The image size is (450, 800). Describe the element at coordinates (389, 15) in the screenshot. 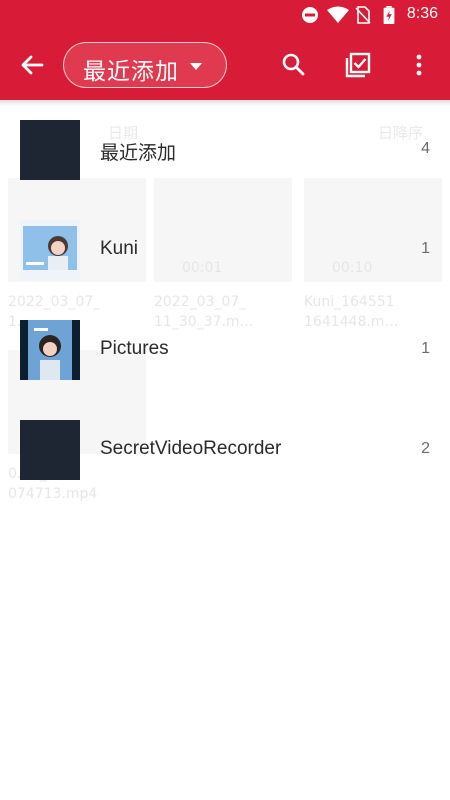

I see `battery-charging-icon` at that location.